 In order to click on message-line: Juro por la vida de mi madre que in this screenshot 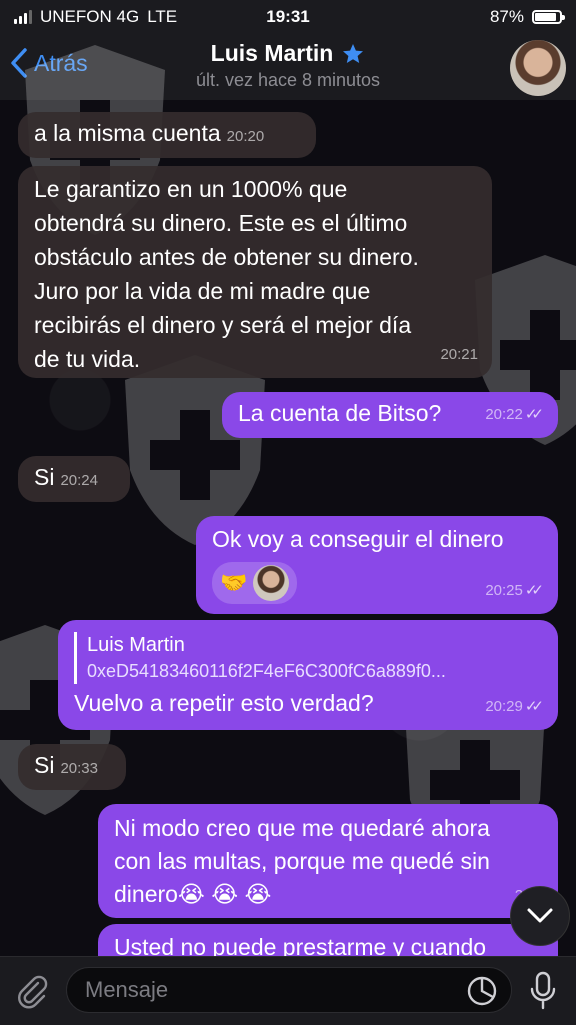, I will do `click(202, 291)`.